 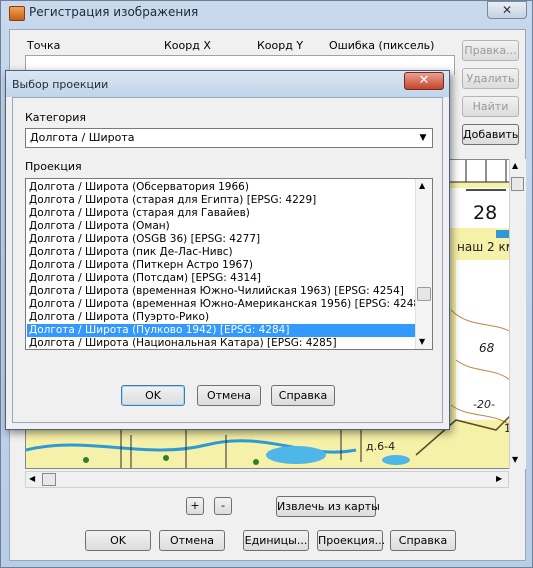 I want to click on map-label: д.6-4, so click(x=381, y=446).